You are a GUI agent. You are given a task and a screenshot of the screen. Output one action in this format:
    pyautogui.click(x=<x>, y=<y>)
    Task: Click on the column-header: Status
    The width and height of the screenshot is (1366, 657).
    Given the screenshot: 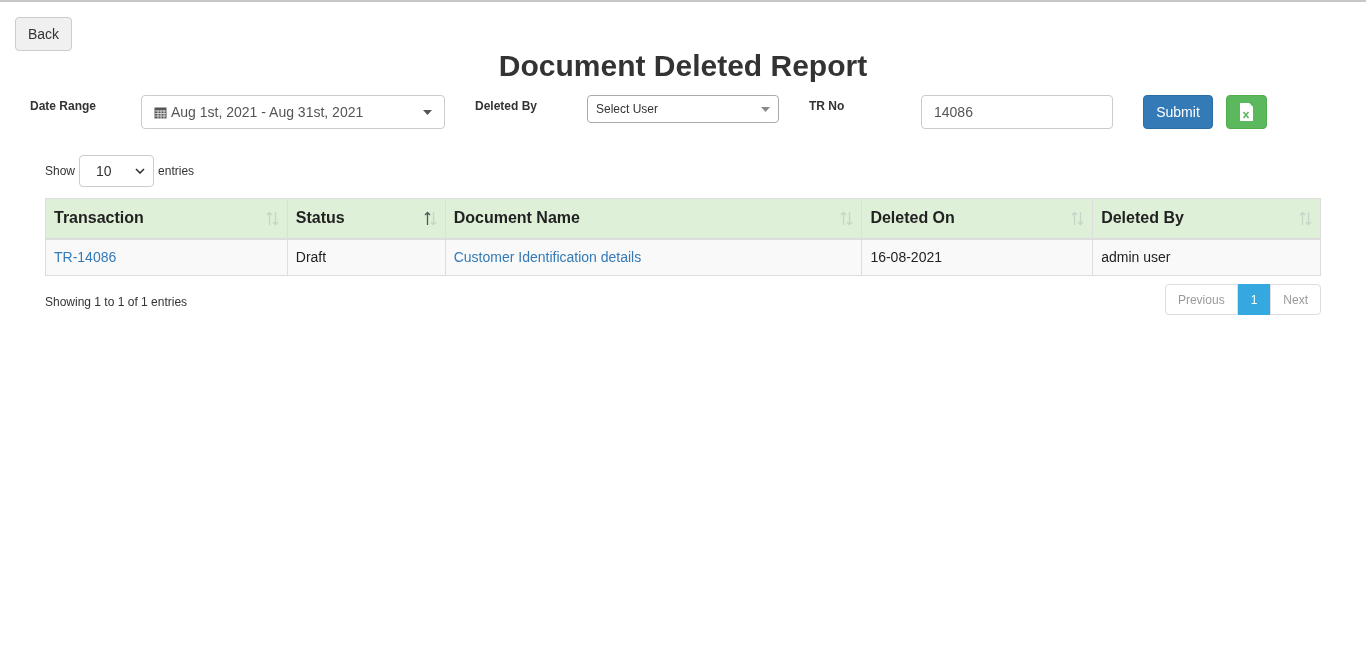 What is the action you would take?
    pyautogui.click(x=366, y=218)
    